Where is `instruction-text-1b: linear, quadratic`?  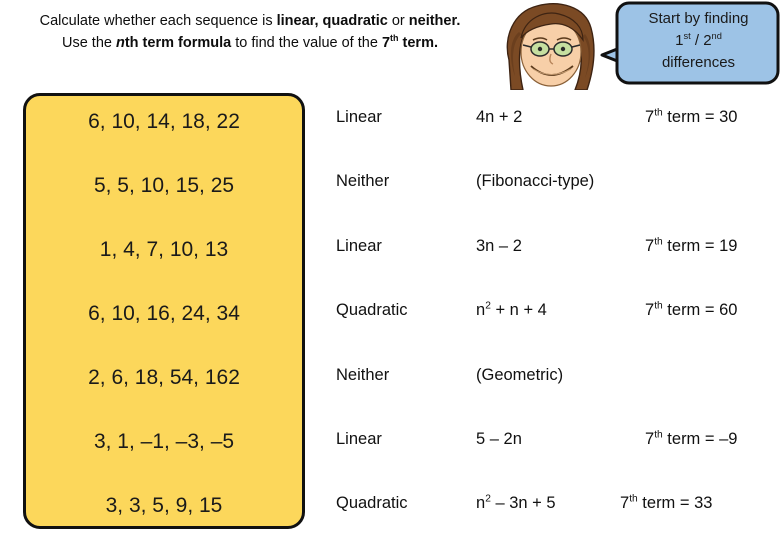 instruction-text-1b: linear, quadratic is located at coordinates (332, 21).